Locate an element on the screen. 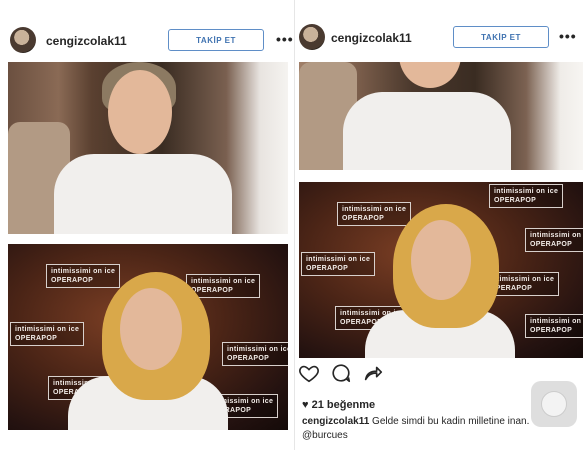  post-photo-top is located at coordinates (441, 116).